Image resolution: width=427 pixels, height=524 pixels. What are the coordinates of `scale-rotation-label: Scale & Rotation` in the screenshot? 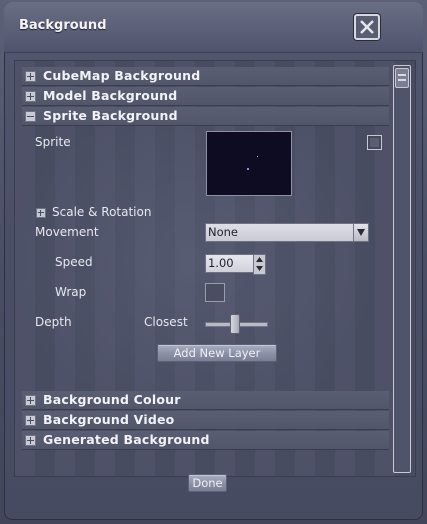 It's located at (101, 212).